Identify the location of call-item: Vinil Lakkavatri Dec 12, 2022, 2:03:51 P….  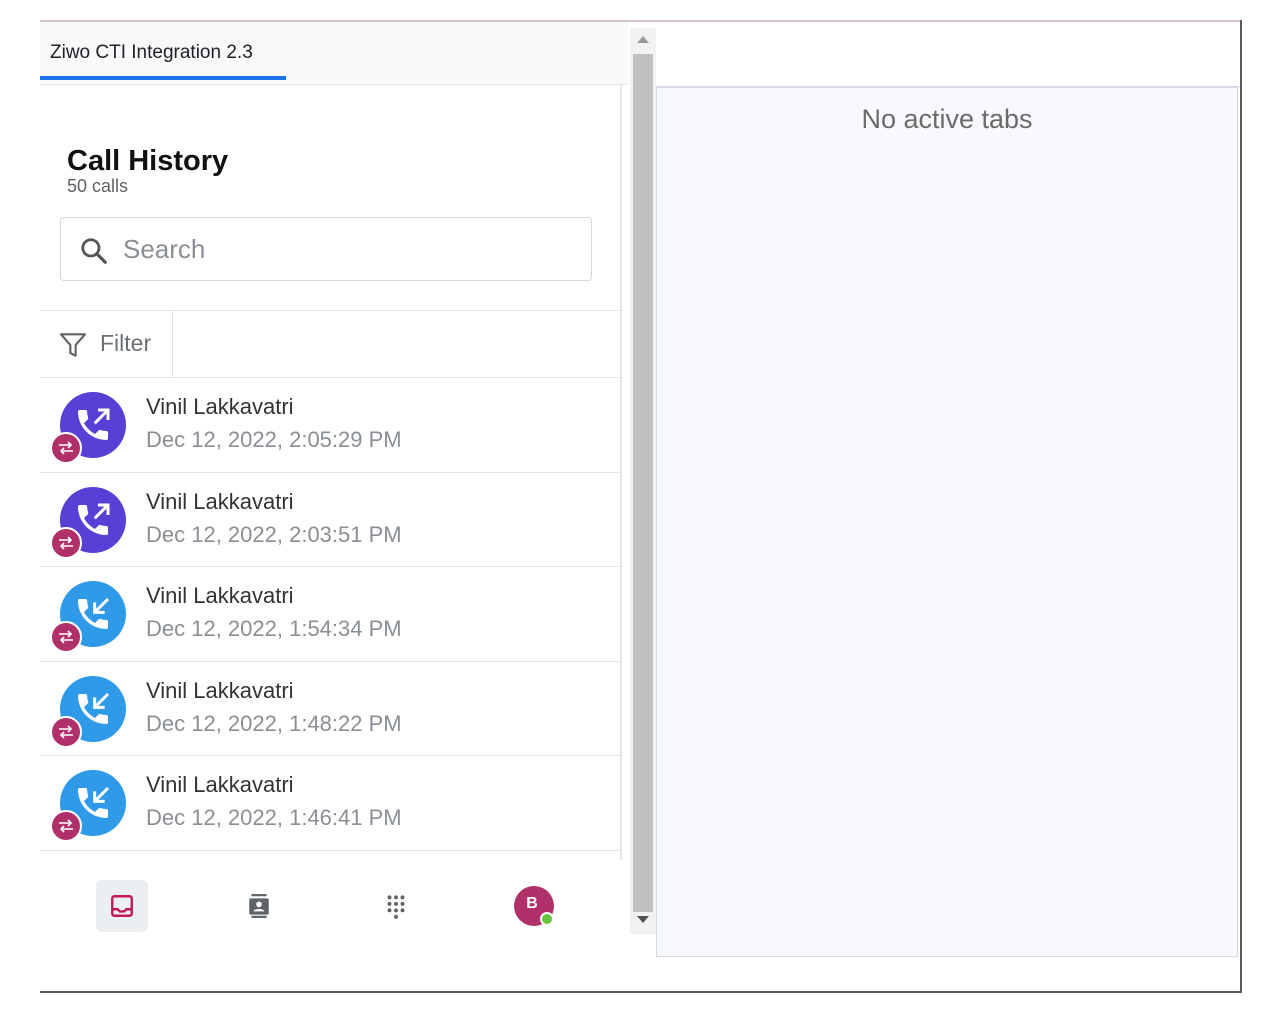
(330, 520).